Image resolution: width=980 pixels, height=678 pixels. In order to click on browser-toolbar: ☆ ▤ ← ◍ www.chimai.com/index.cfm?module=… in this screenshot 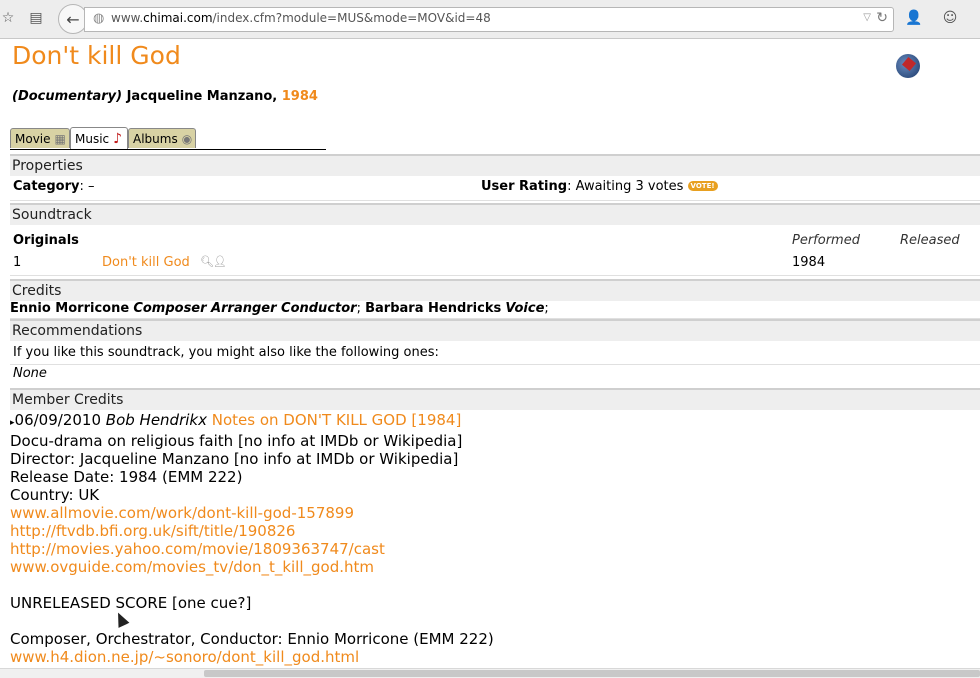, I will do `click(490, 19)`.